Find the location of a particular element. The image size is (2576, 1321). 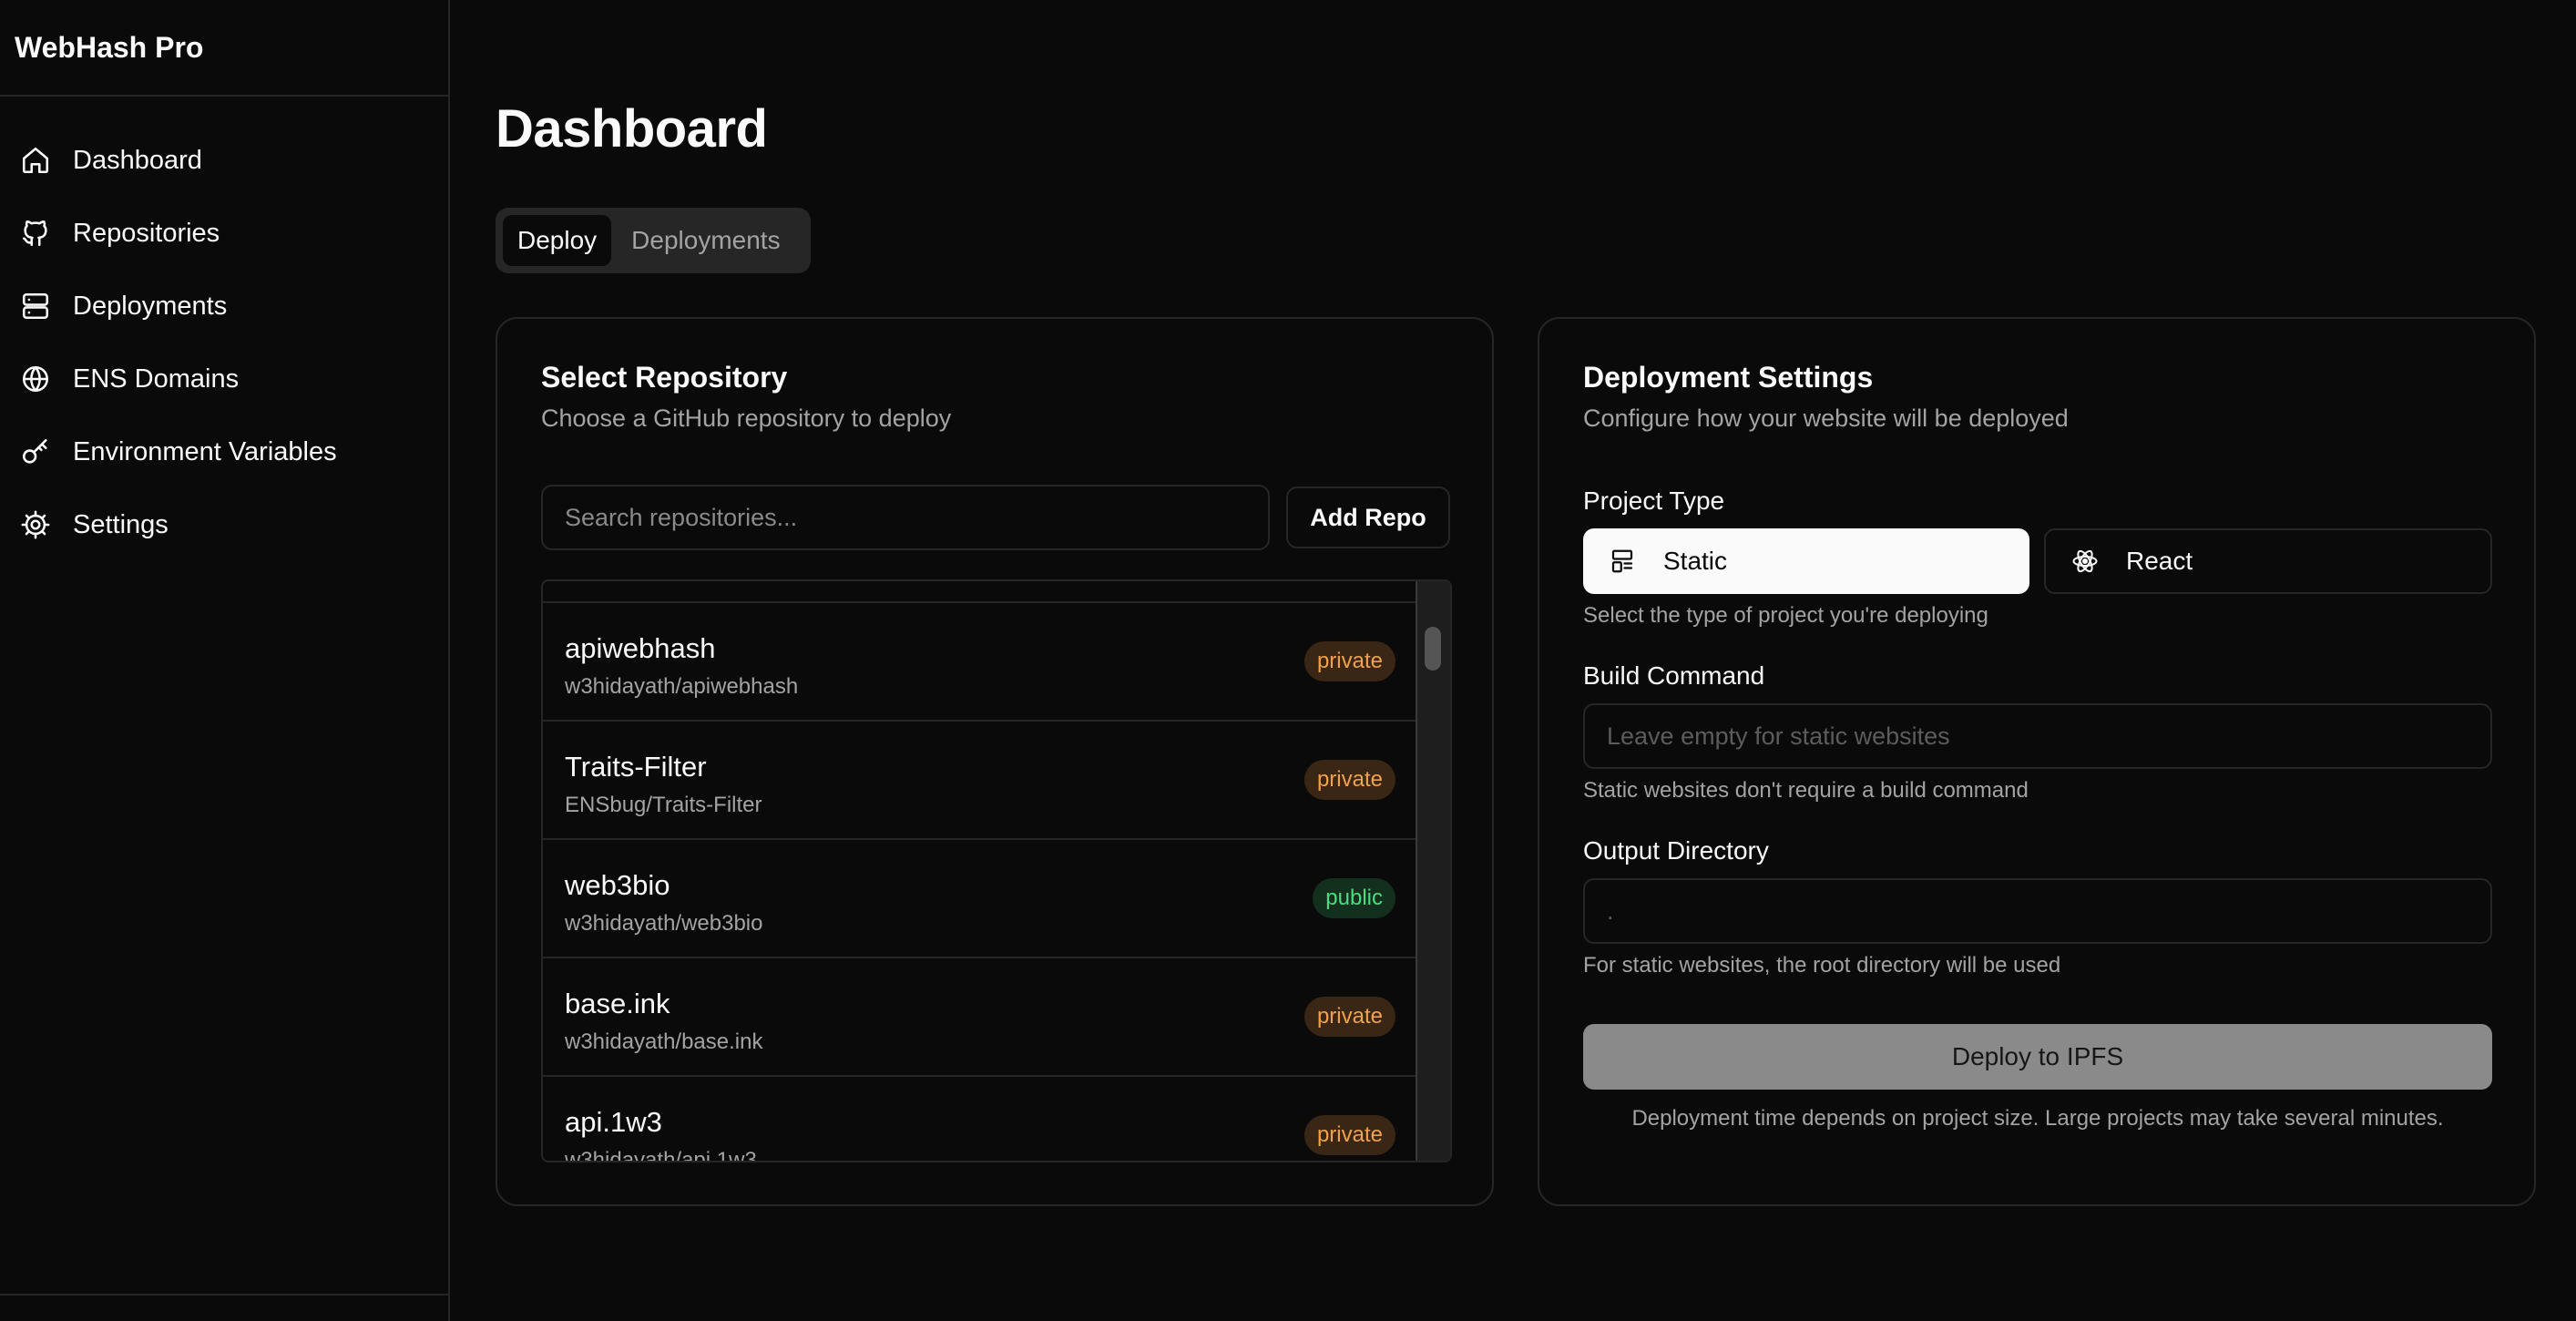

tab-deploy: Deploy is located at coordinates (557, 240).